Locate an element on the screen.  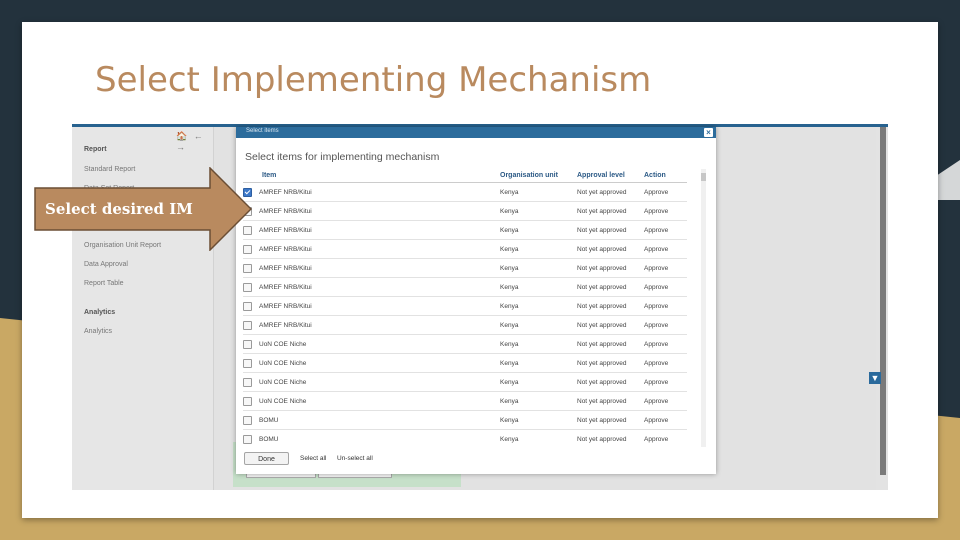
list-scrollbar-thumb is located at coordinates (703, 177).